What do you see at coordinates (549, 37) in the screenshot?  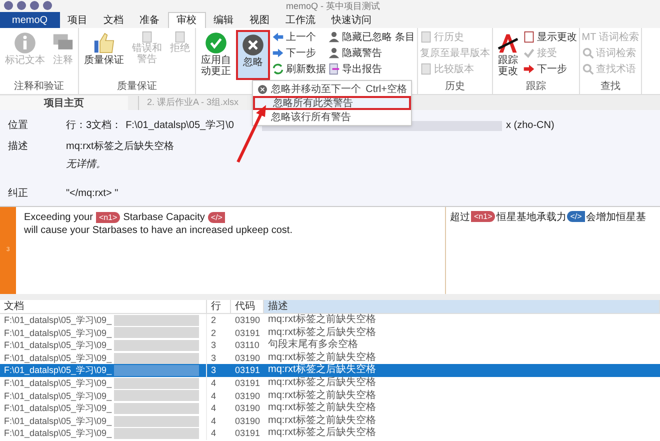 I see `ribbon-button: 显示更改` at bounding box center [549, 37].